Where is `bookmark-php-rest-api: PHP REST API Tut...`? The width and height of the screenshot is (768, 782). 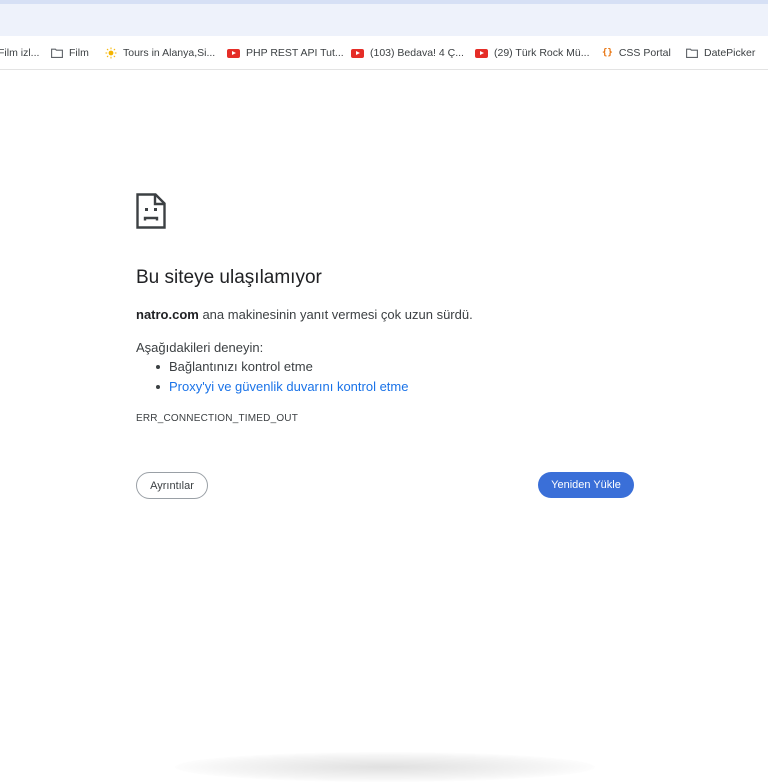 bookmark-php-rest-api: PHP REST API Tut... is located at coordinates (285, 53).